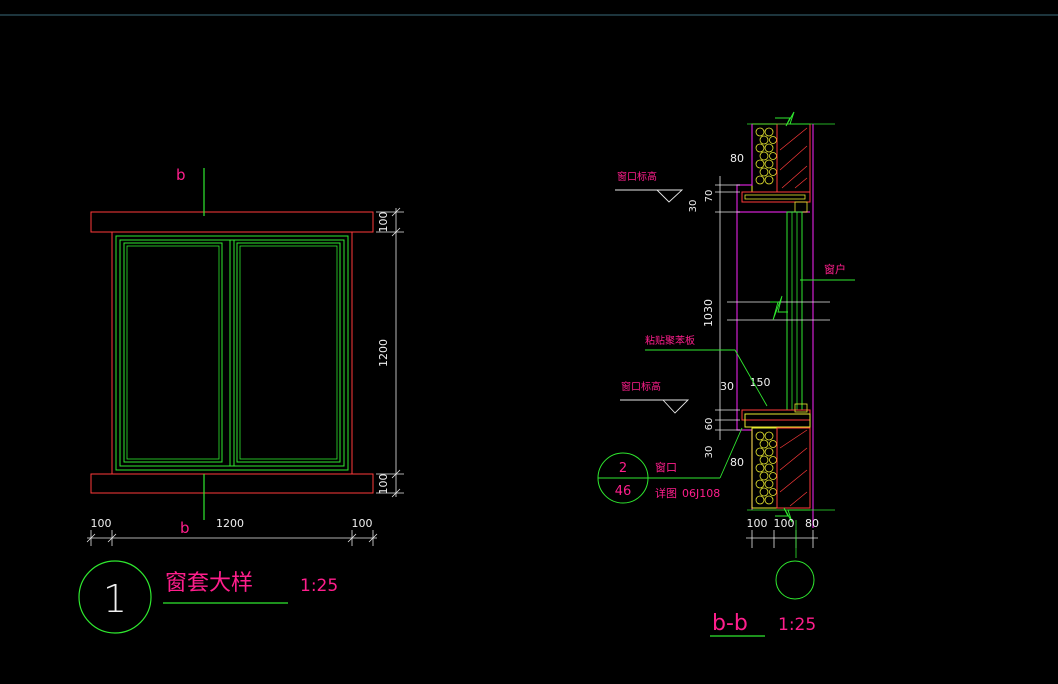  What do you see at coordinates (709, 196) in the screenshot?
I see `dim-70-label: 70` at bounding box center [709, 196].